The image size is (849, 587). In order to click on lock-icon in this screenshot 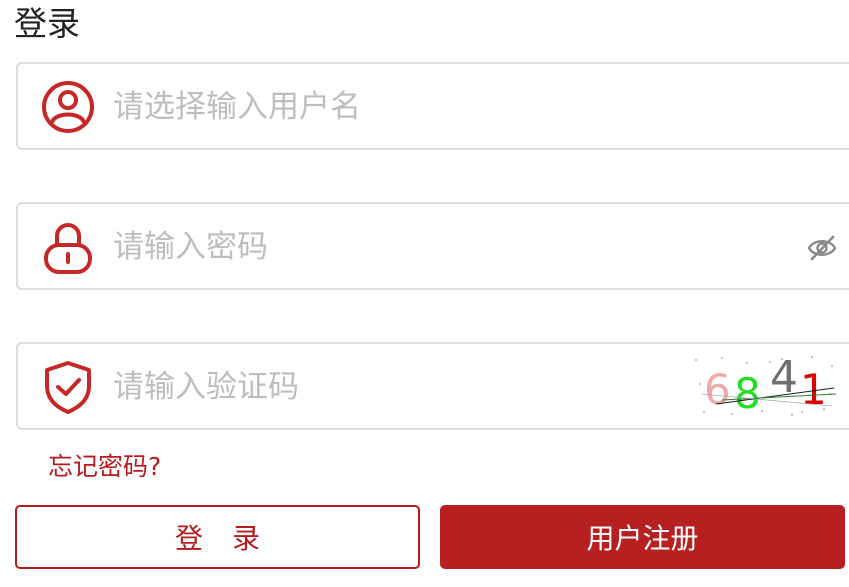, I will do `click(68, 248)`.